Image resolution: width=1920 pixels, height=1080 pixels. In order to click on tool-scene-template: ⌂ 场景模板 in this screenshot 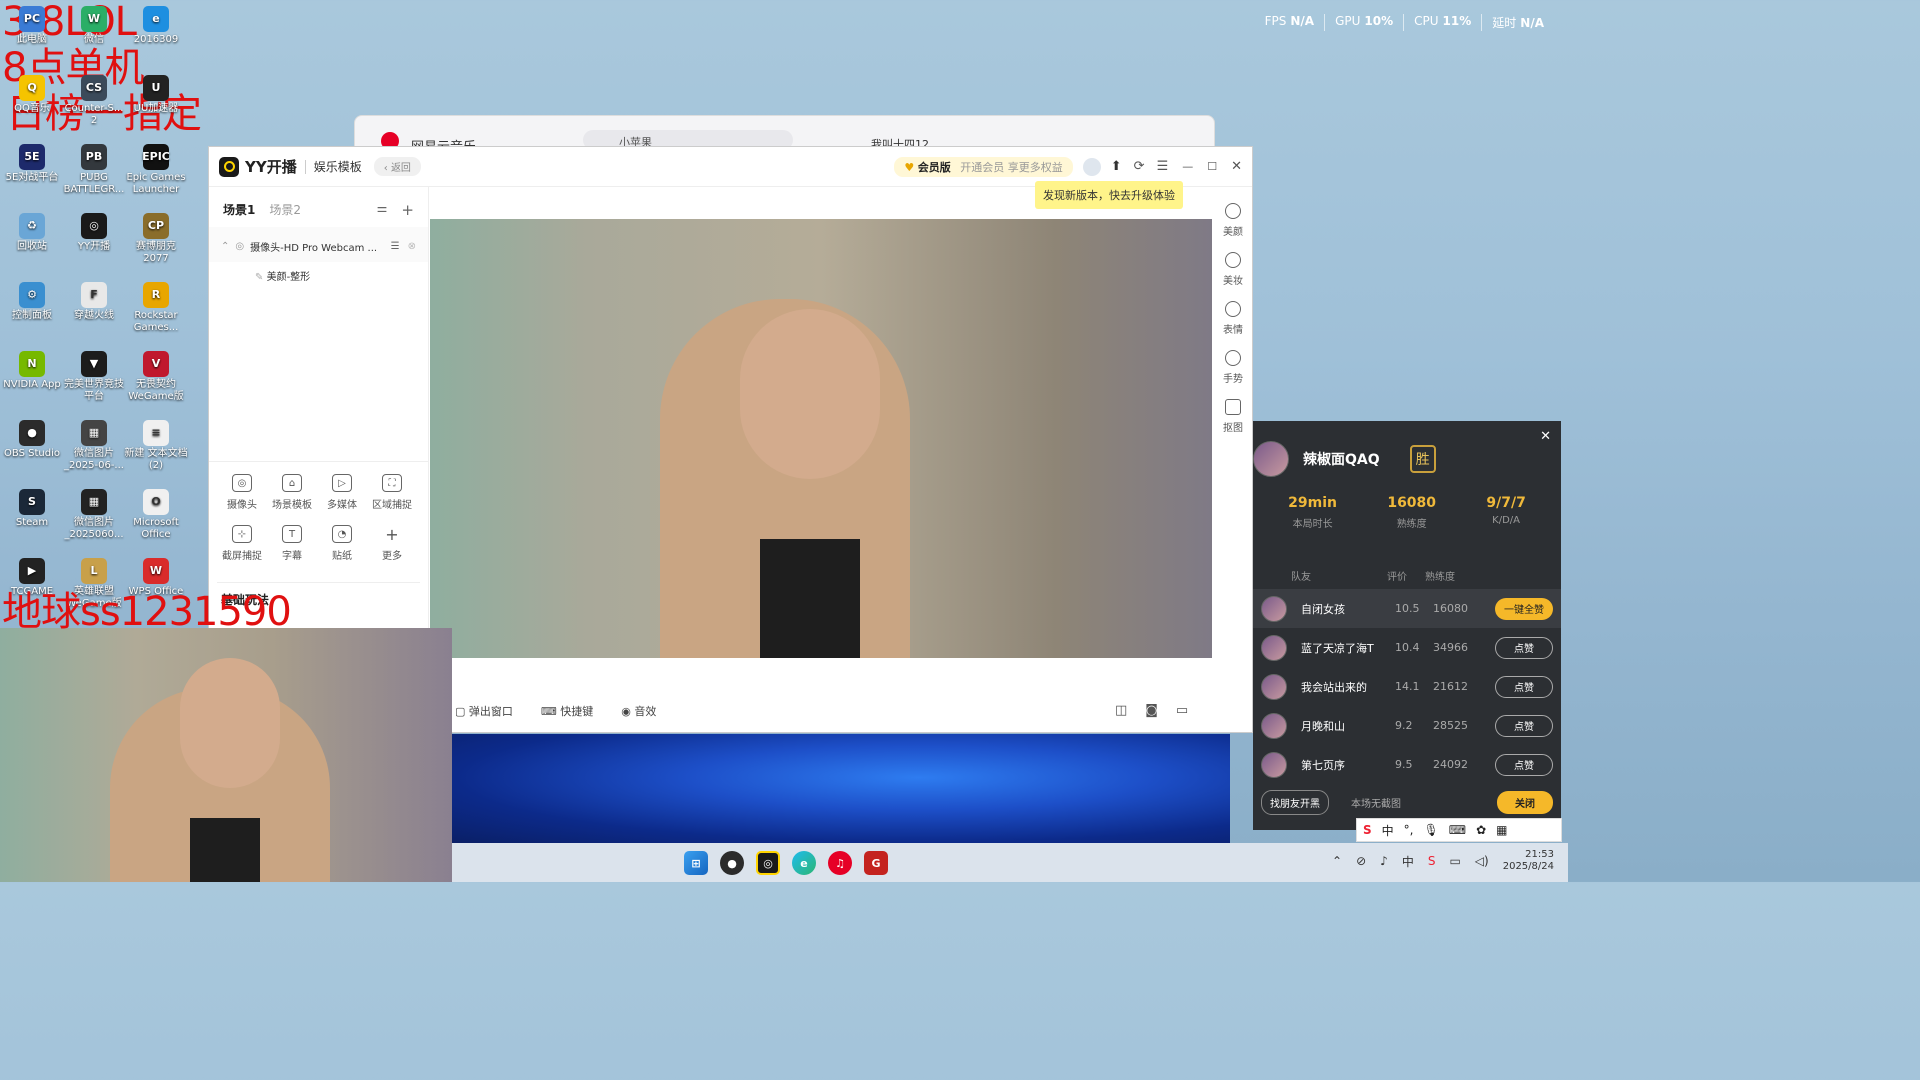, I will do `click(292, 492)`.